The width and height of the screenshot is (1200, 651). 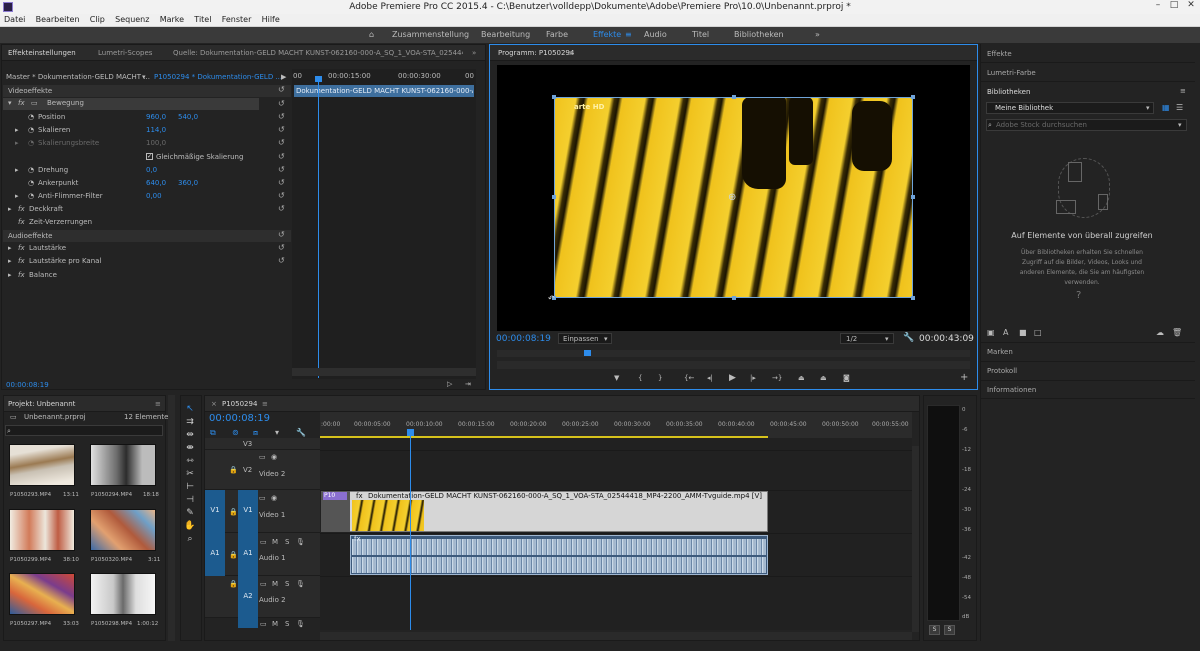 What do you see at coordinates (97, 19) in the screenshot?
I see `menu-clip: Clip` at bounding box center [97, 19].